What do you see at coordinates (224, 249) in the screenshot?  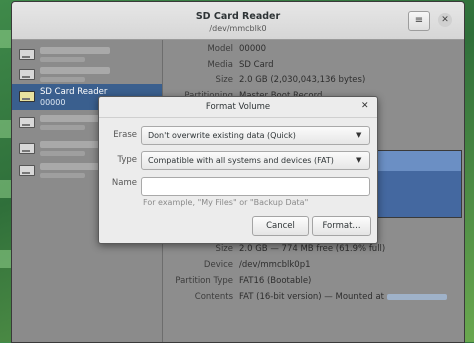 I see `volume-size-label: Size` at bounding box center [224, 249].